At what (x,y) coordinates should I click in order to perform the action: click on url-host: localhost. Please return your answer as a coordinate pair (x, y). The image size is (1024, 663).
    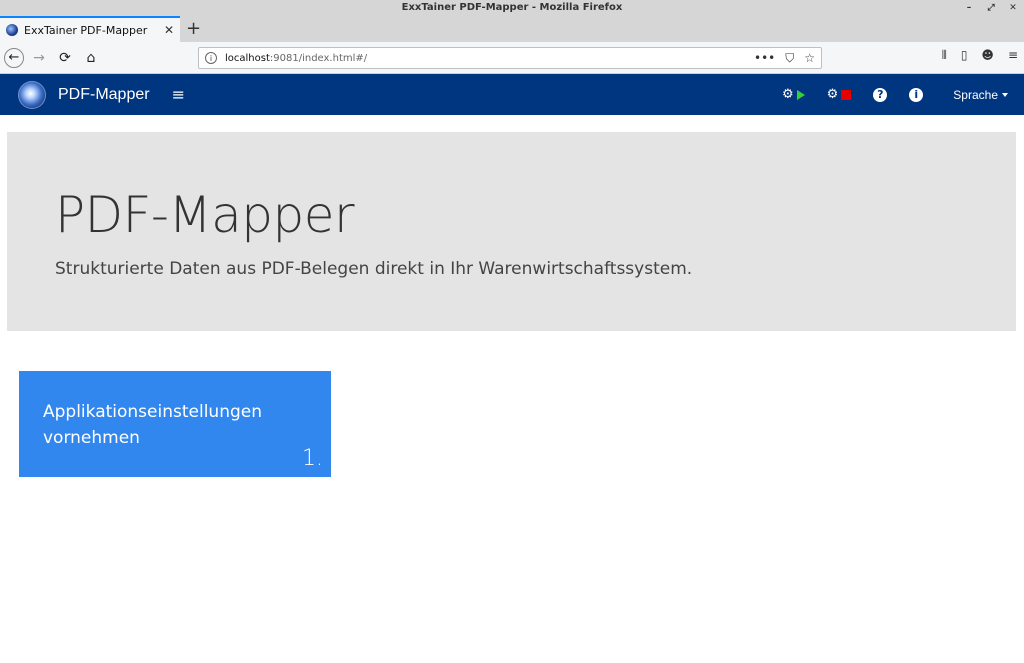
    Looking at the image, I should click on (247, 58).